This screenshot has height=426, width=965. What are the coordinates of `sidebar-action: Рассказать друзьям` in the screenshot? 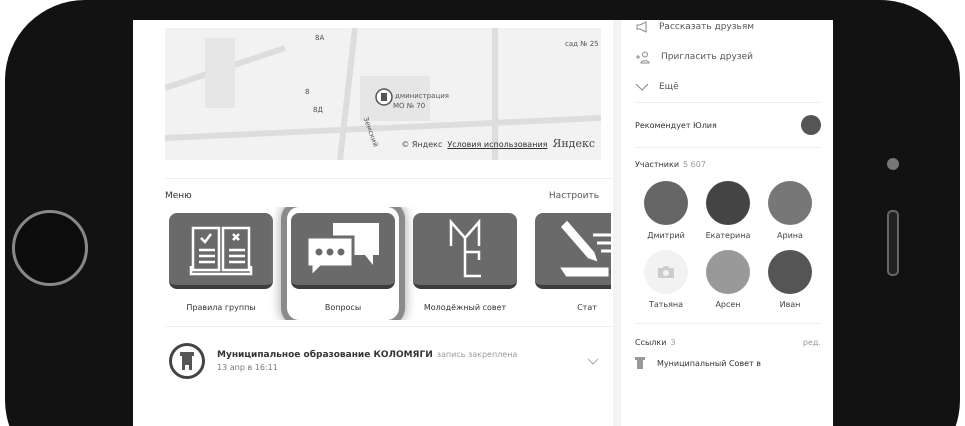 It's located at (728, 31).